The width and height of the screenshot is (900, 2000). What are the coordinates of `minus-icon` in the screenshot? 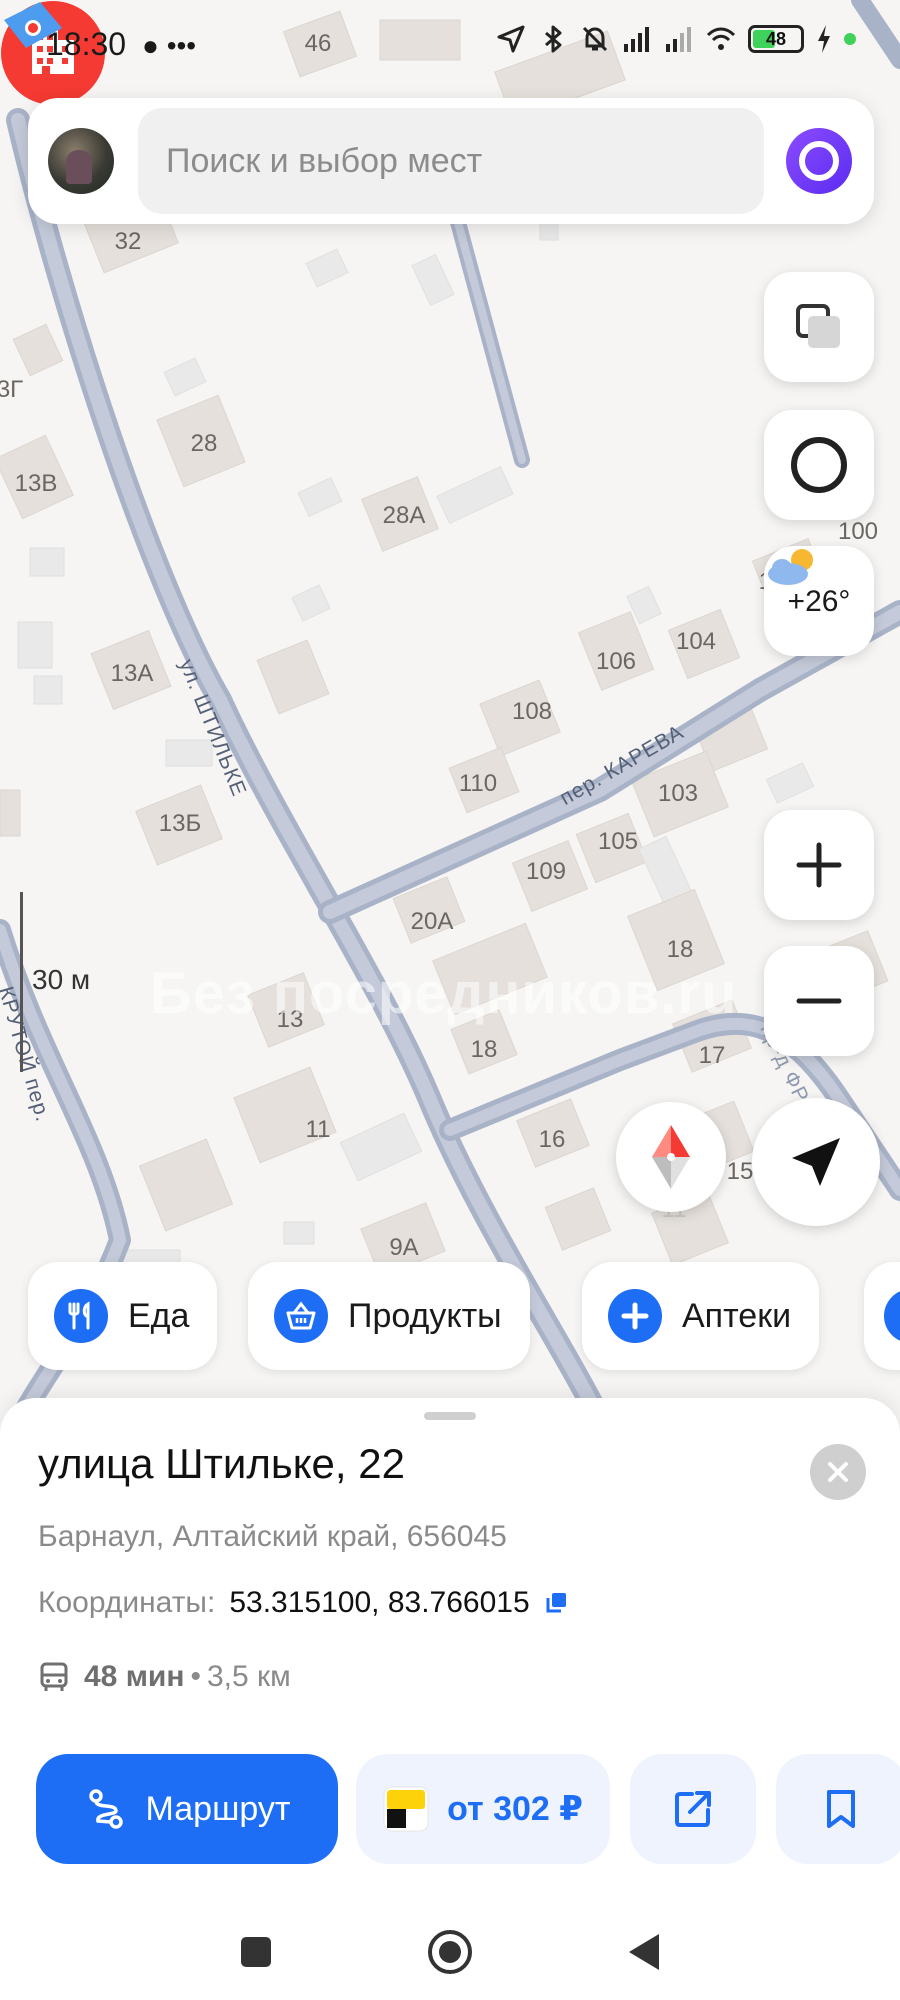 It's located at (819, 1001).